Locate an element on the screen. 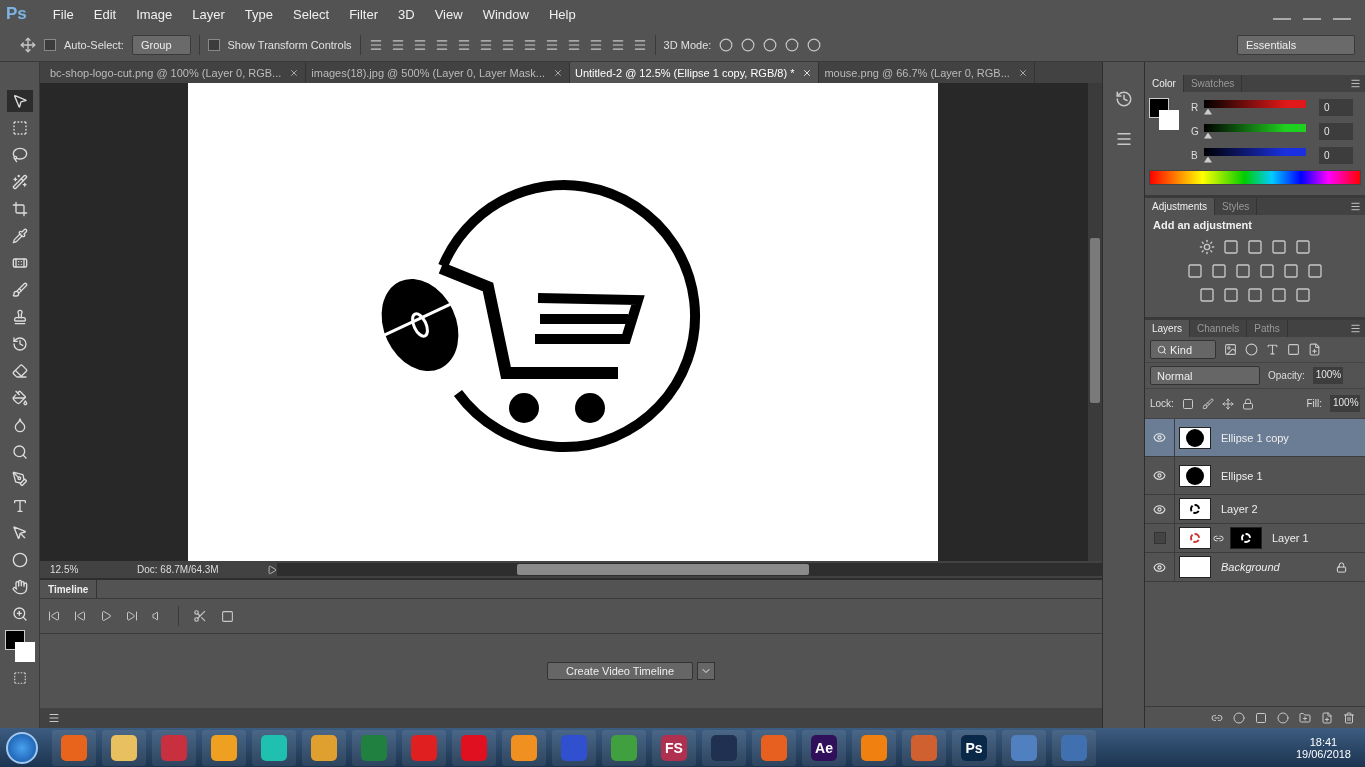 The height and width of the screenshot is (767, 1365). layer-row: Ellipse 1 is located at coordinates (1255, 476).